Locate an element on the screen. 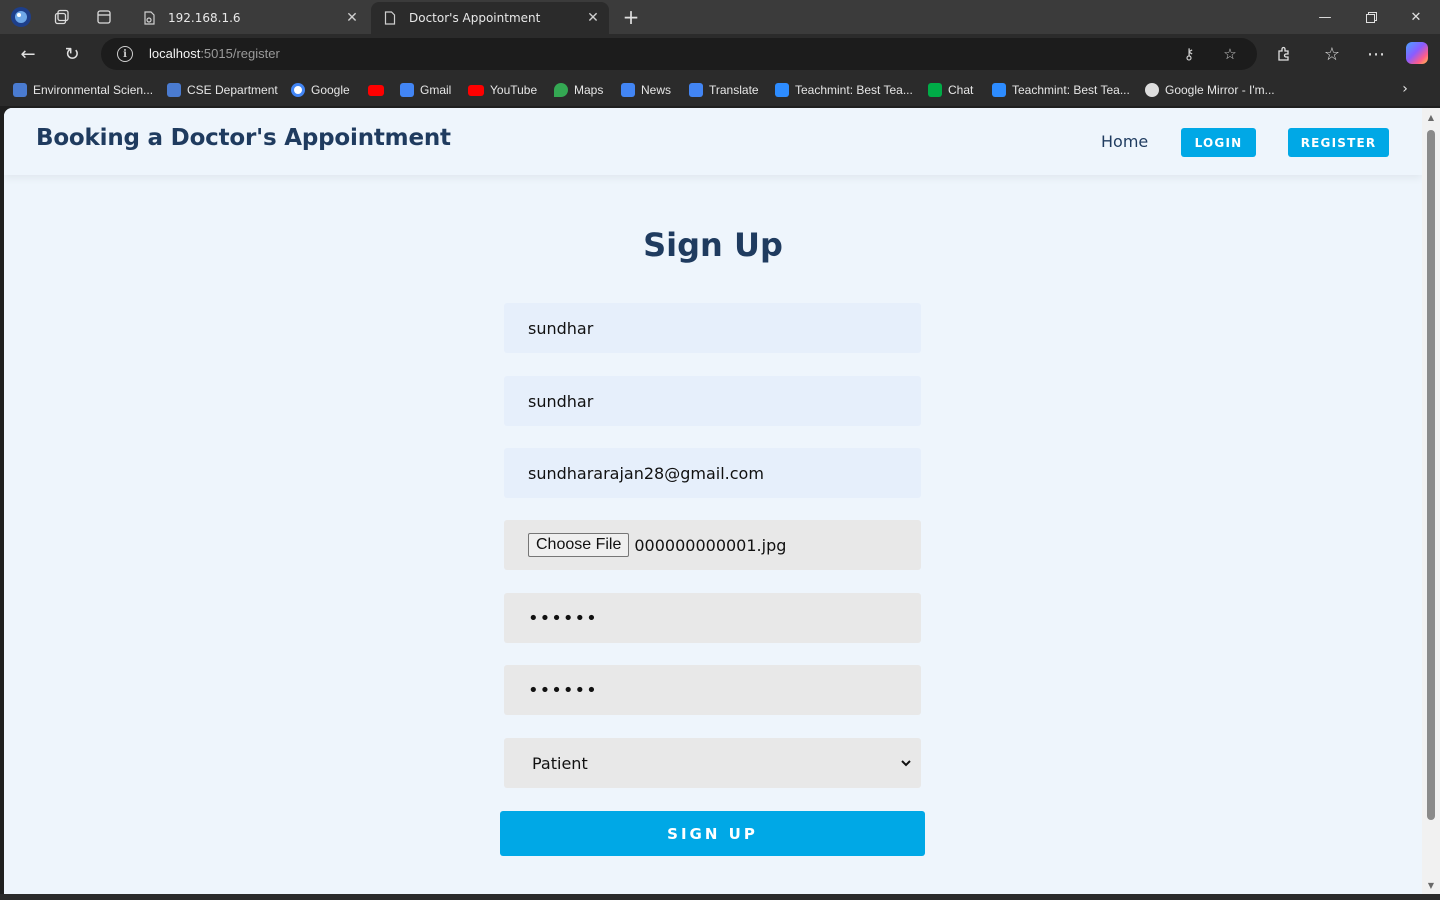  tab-title: 192.168.1.6 is located at coordinates (204, 18).